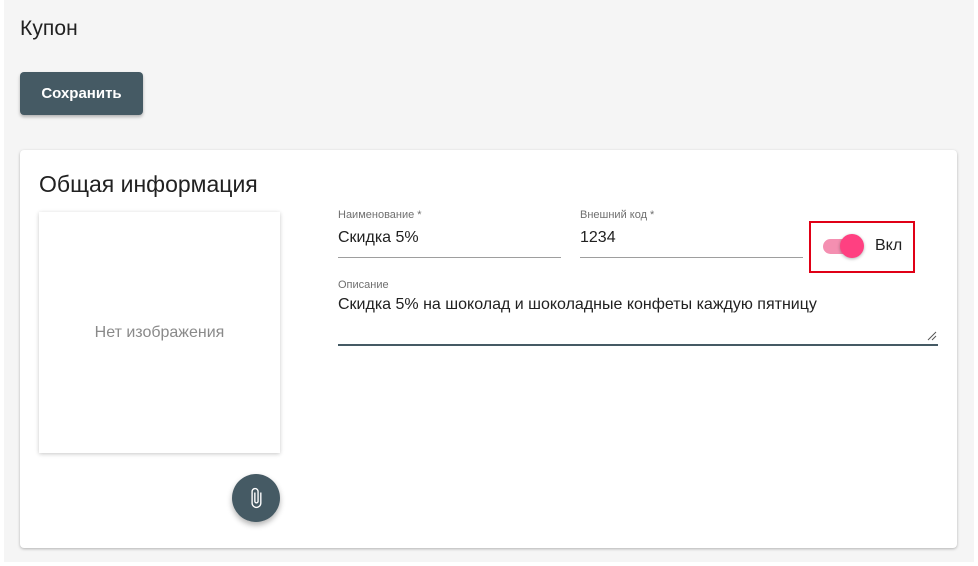  Describe the element at coordinates (49, 28) in the screenshot. I see `page-title: Купон` at that location.